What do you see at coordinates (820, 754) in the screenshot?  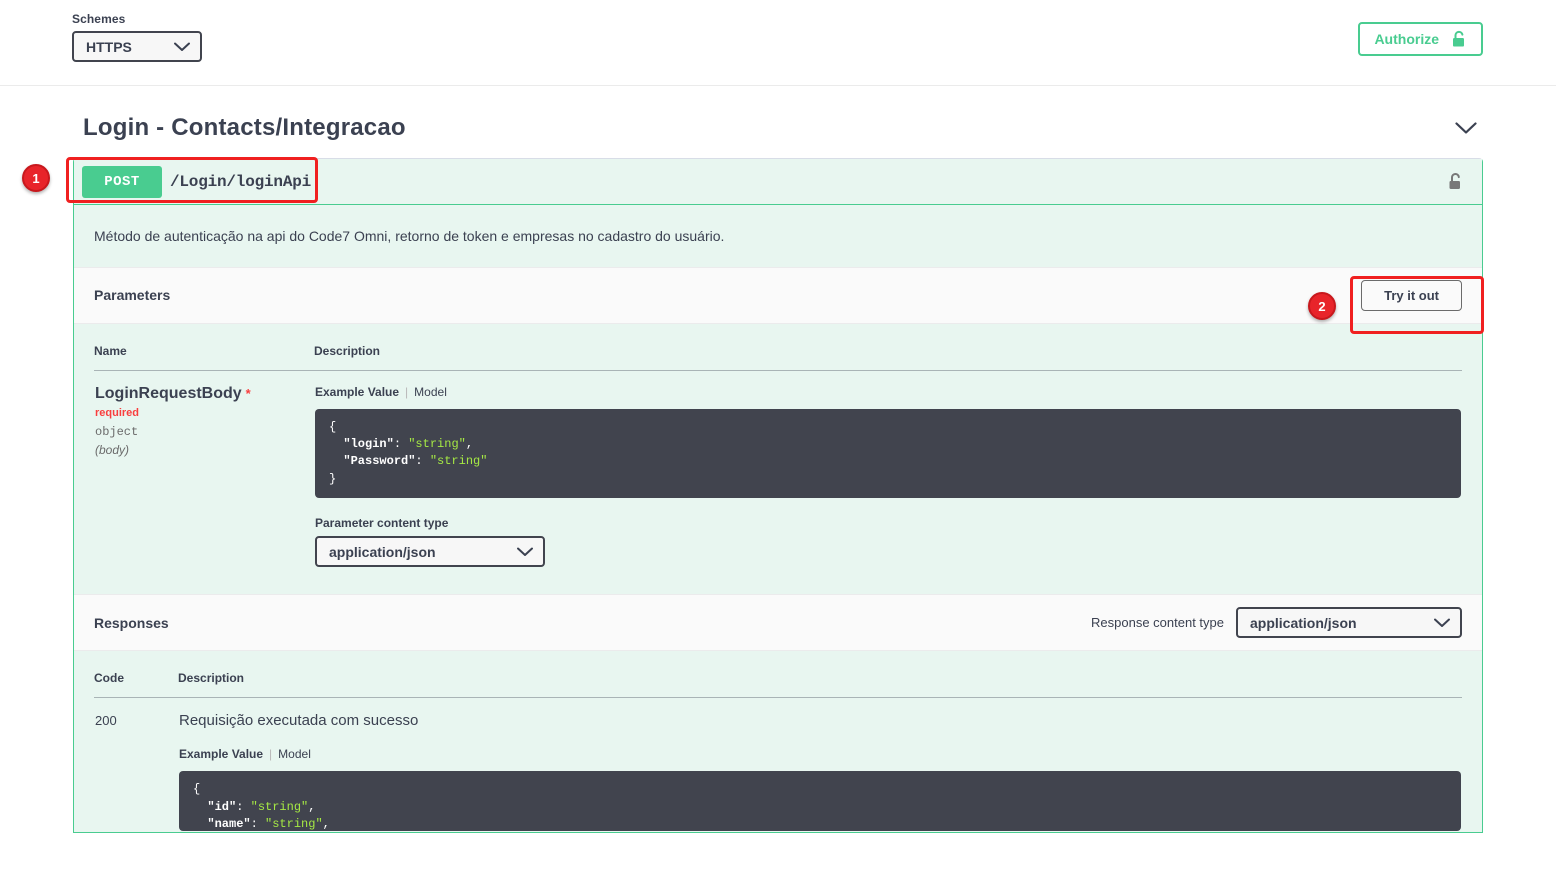 I see `response-example-model-tabs: Example Value | Model` at bounding box center [820, 754].